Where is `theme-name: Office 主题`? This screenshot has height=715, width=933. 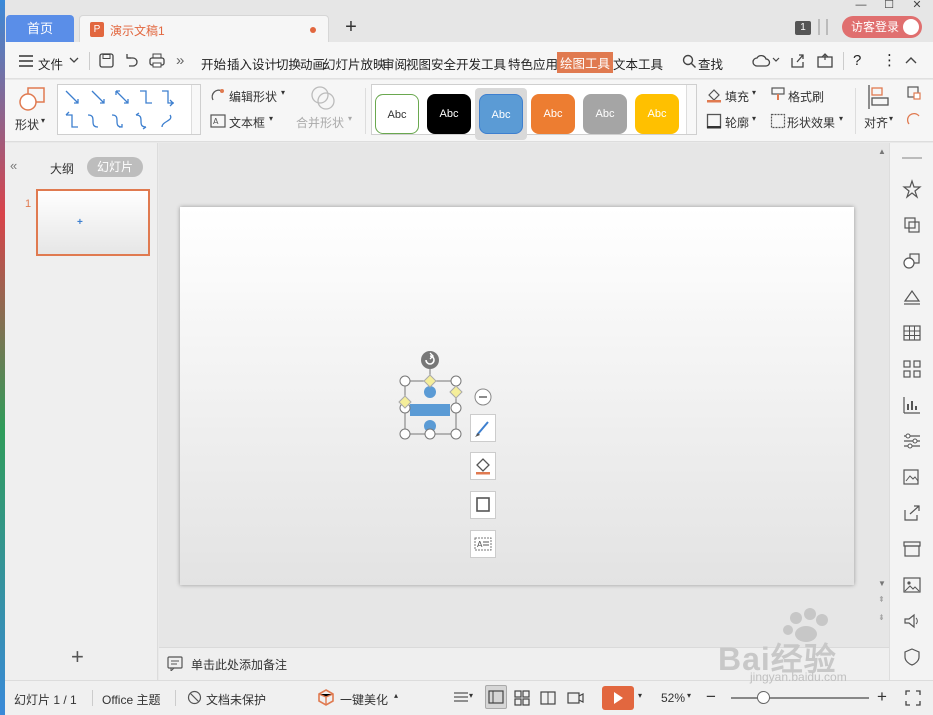
theme-name: Office 主题 is located at coordinates (131, 699).